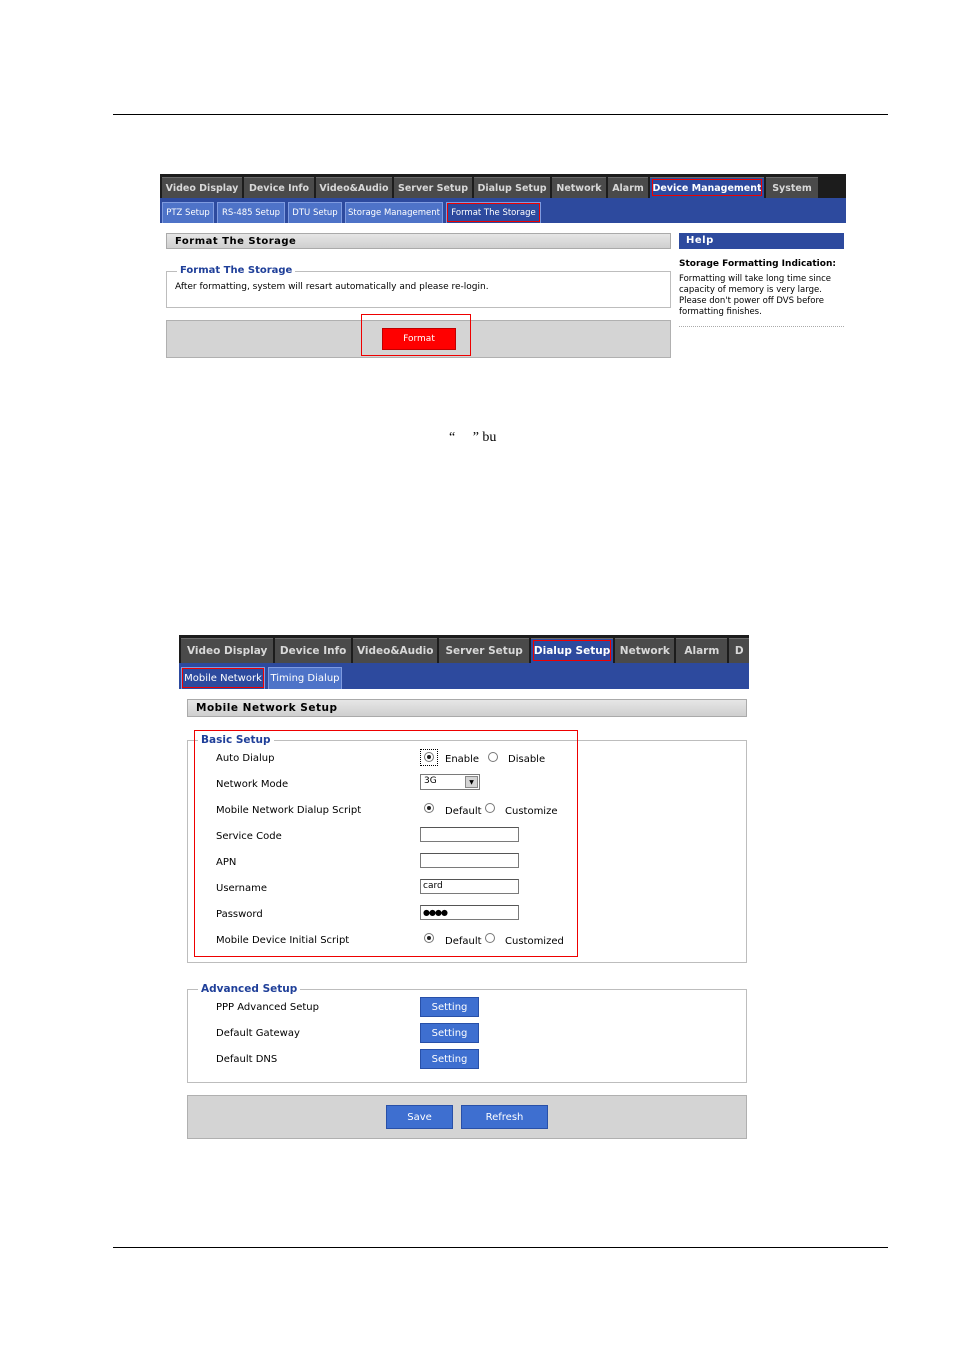 Image resolution: width=954 pixels, height=1351 pixels. Describe the element at coordinates (534, 941) in the screenshot. I see `init-script-customized-label: Customized` at that location.